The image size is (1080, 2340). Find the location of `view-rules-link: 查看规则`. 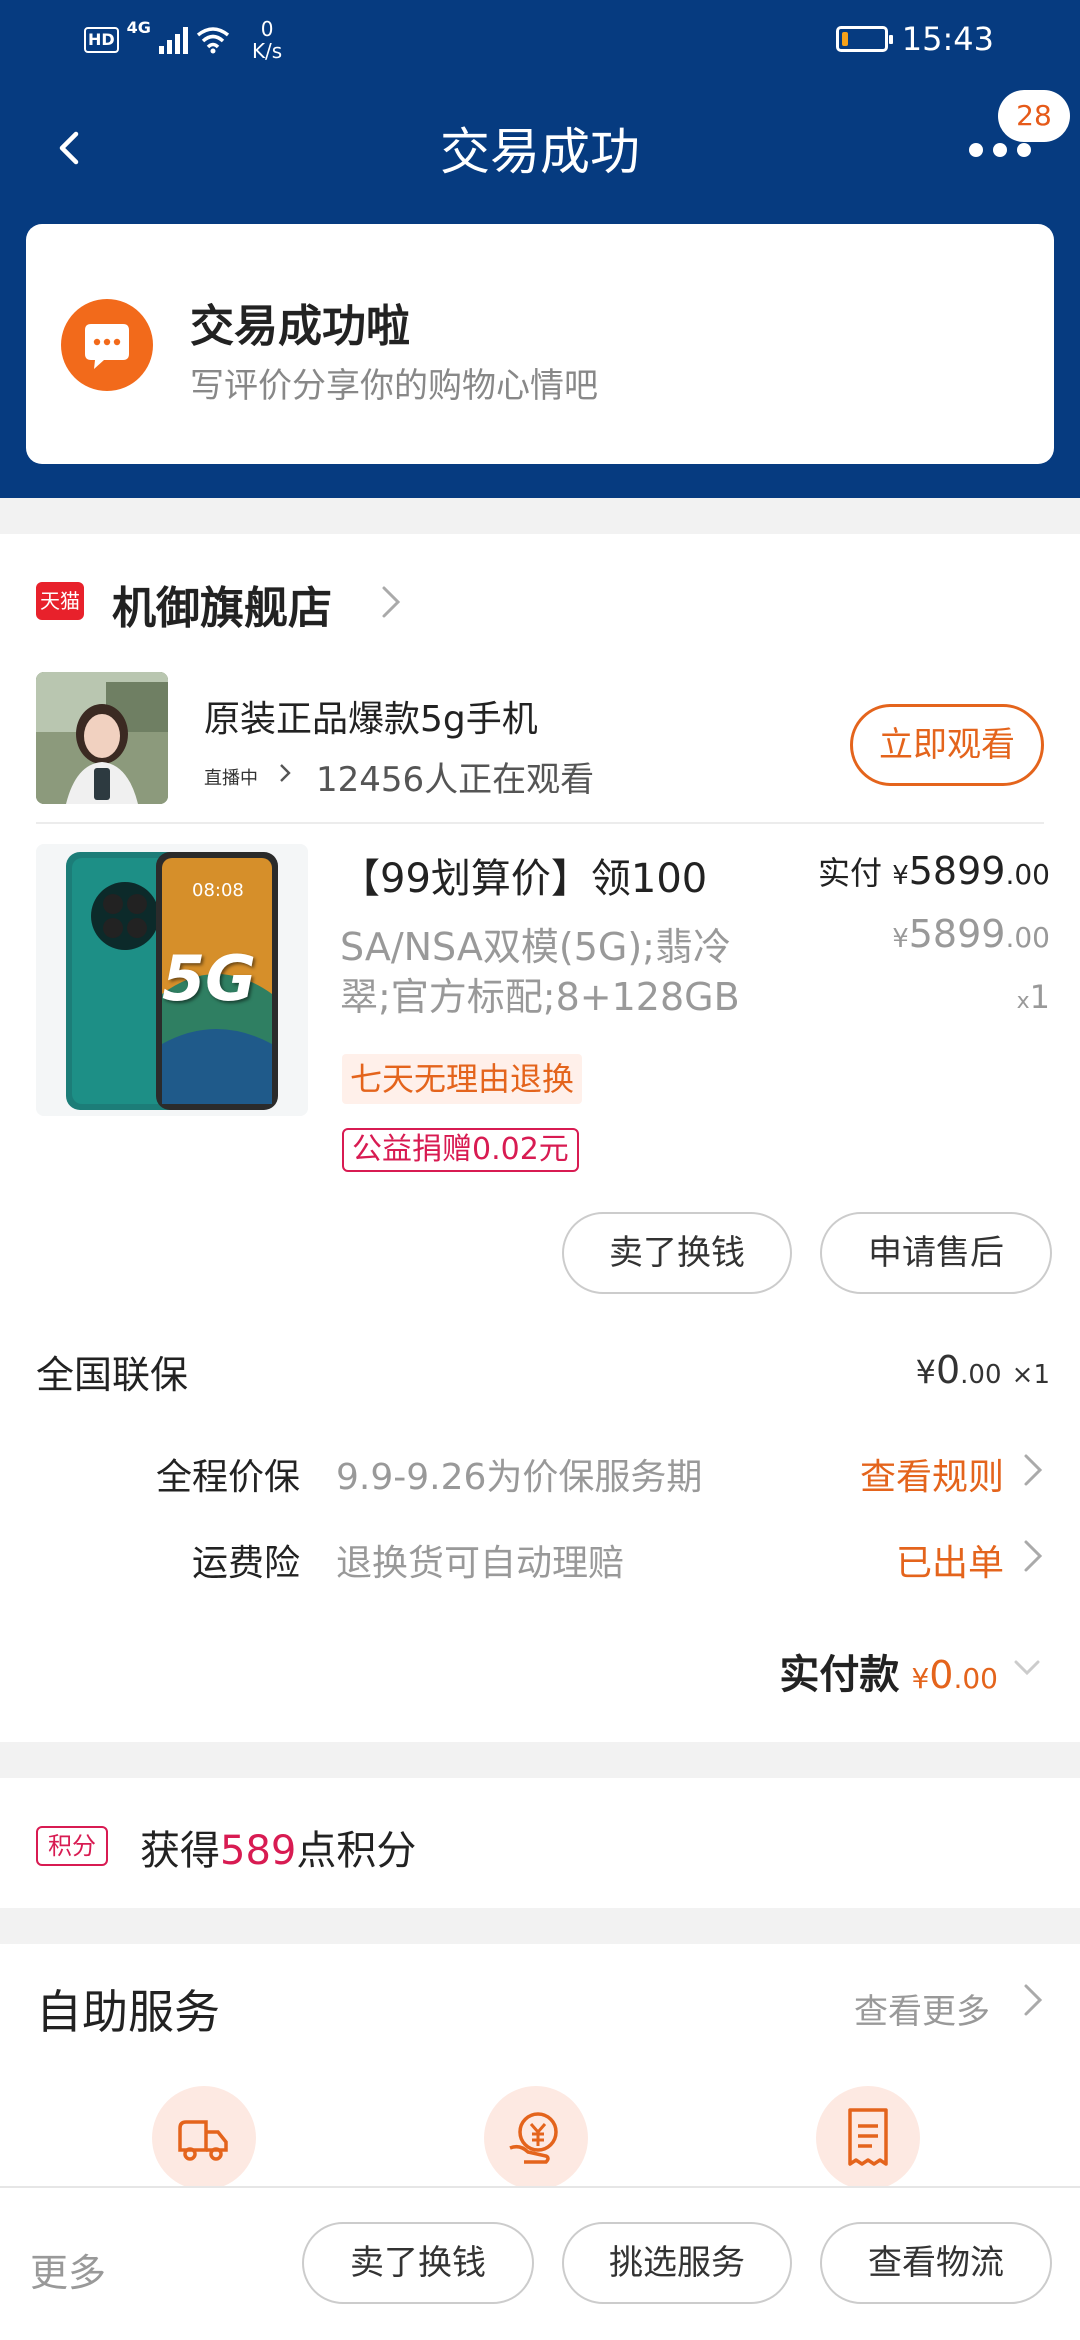

view-rules-link: 查看规则 is located at coordinates (932, 1474).